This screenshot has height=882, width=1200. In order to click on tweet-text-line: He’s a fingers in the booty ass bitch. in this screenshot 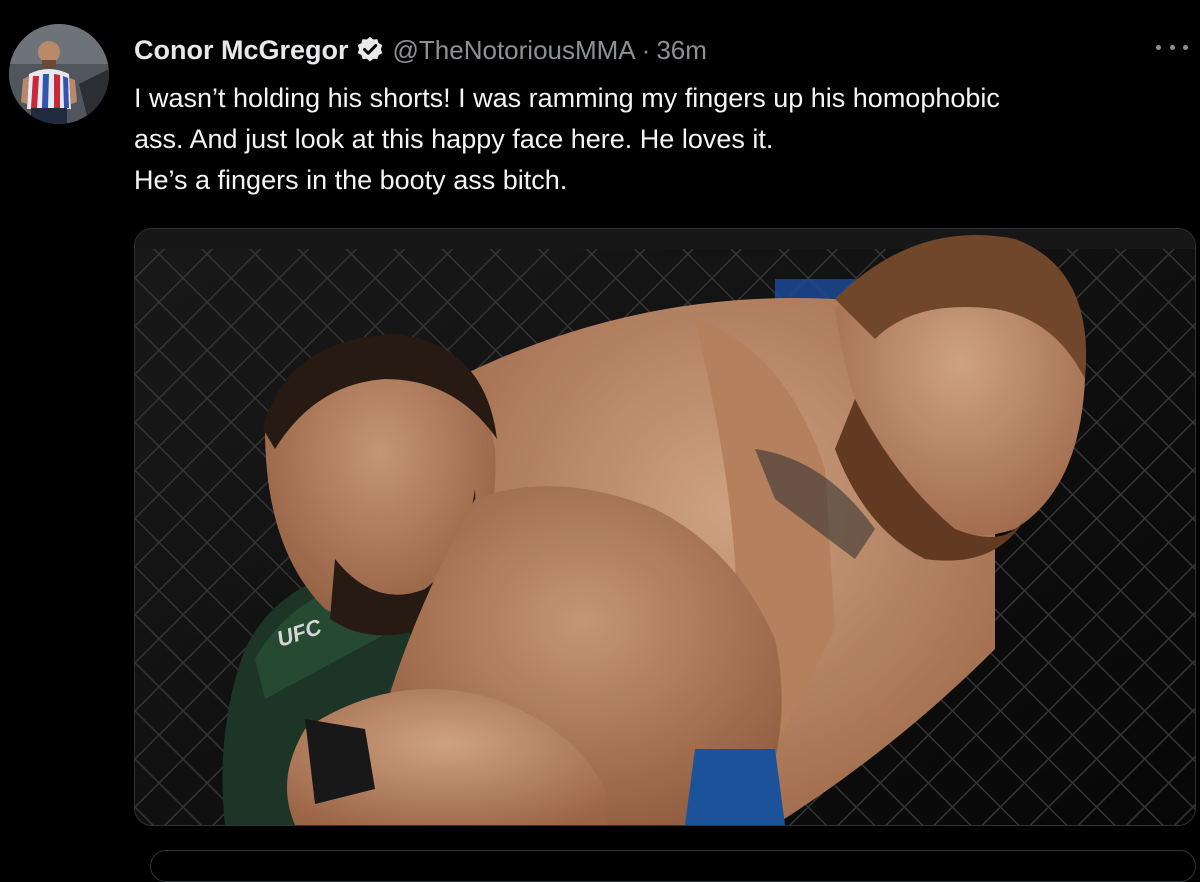, I will do `click(351, 180)`.